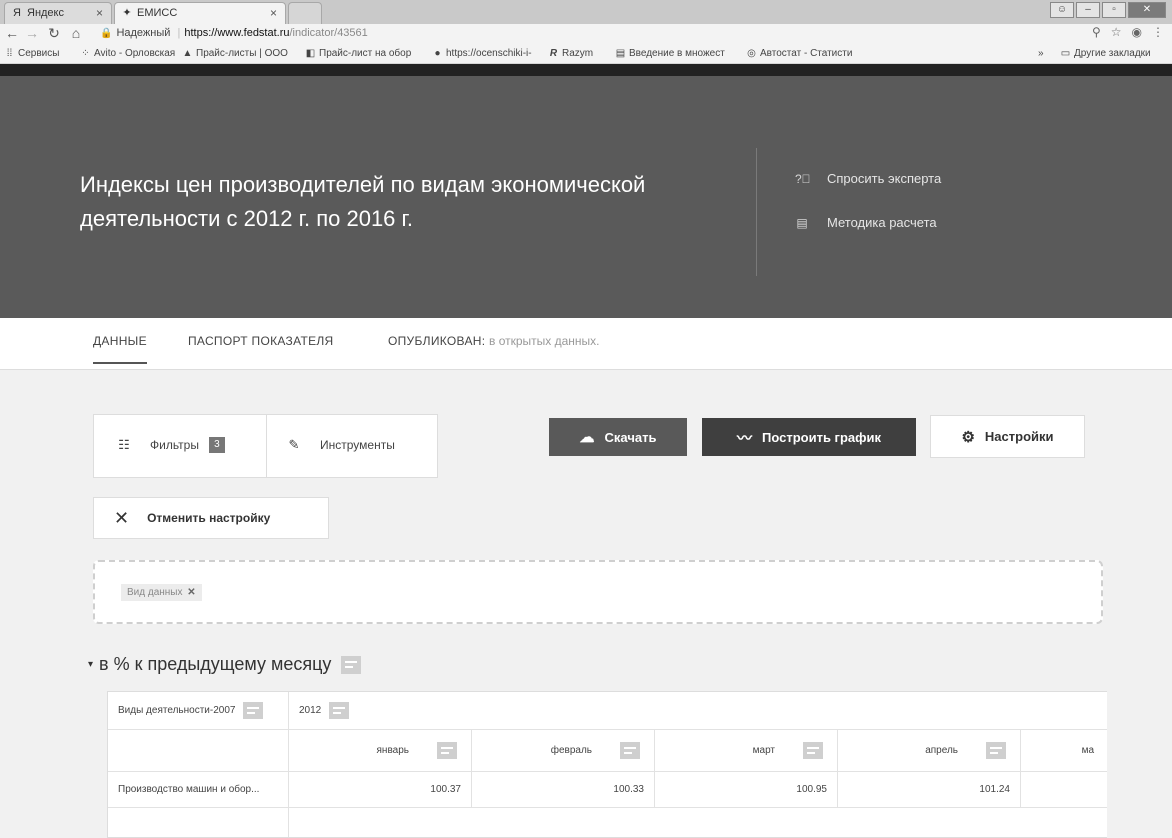 This screenshot has width=1172, height=838. I want to click on month-header: апрель, so click(929, 751).